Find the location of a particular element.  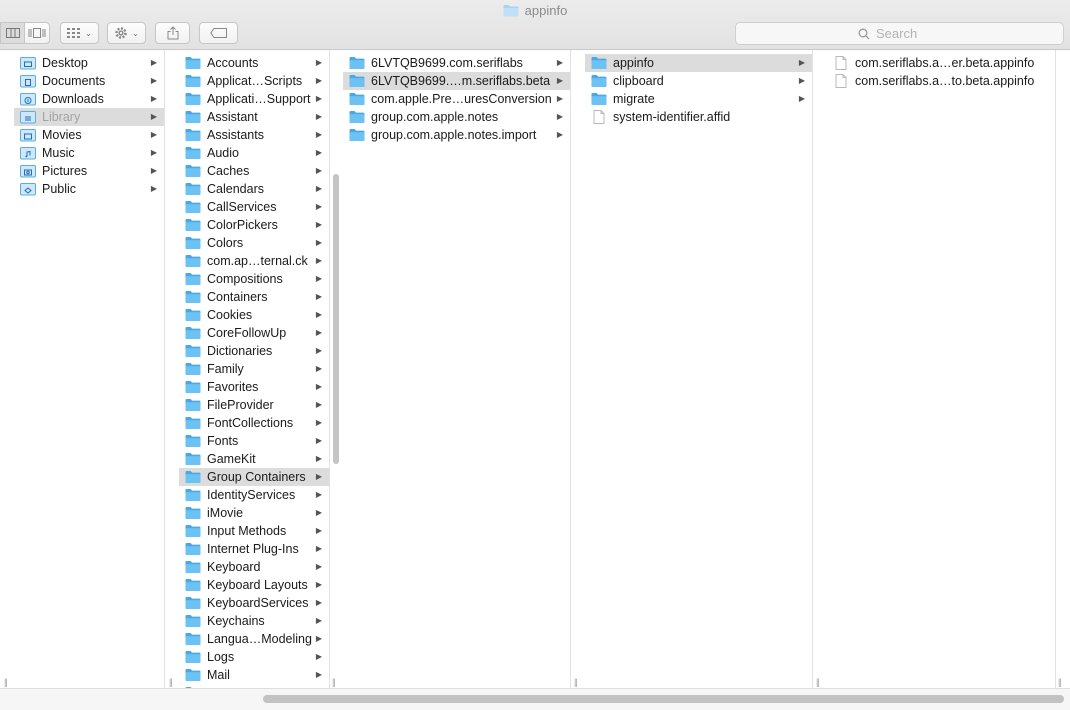

folder-item: 6LVTQB9699.…m.seriflabs.beta ▶ is located at coordinates (456, 81).